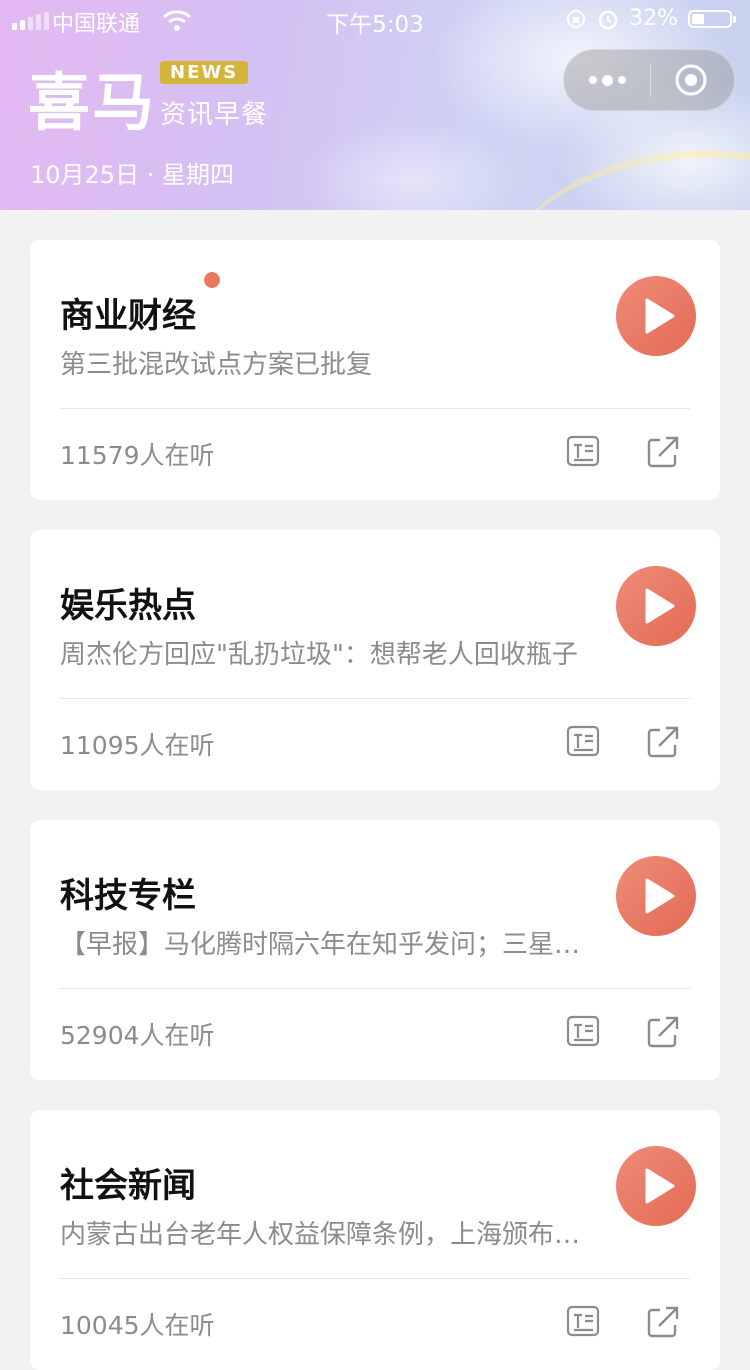 The height and width of the screenshot is (1370, 750). Describe the element at coordinates (132, 175) in the screenshot. I see `date-label: 10月25日 · 星期四` at that location.